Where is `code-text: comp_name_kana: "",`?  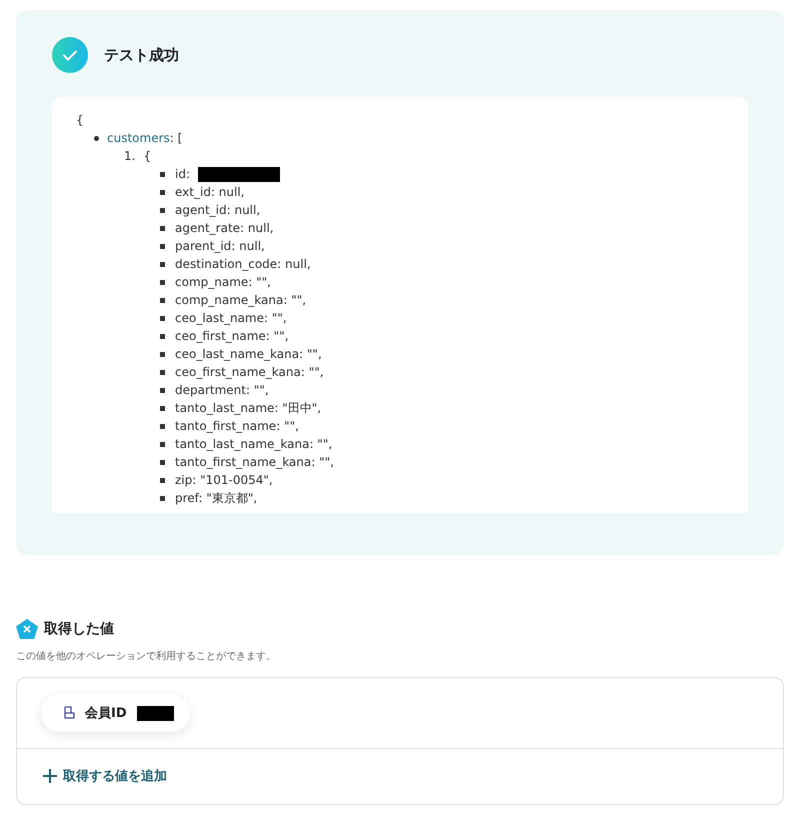 code-text: comp_name_kana: "", is located at coordinates (240, 300).